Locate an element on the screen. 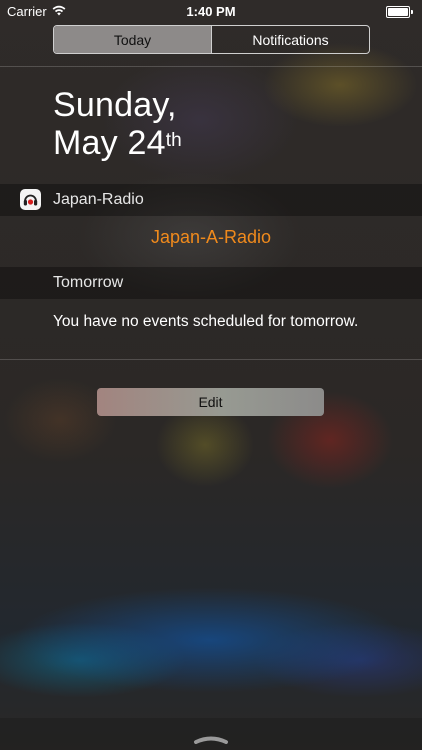  tab-today: Today is located at coordinates (132, 39).